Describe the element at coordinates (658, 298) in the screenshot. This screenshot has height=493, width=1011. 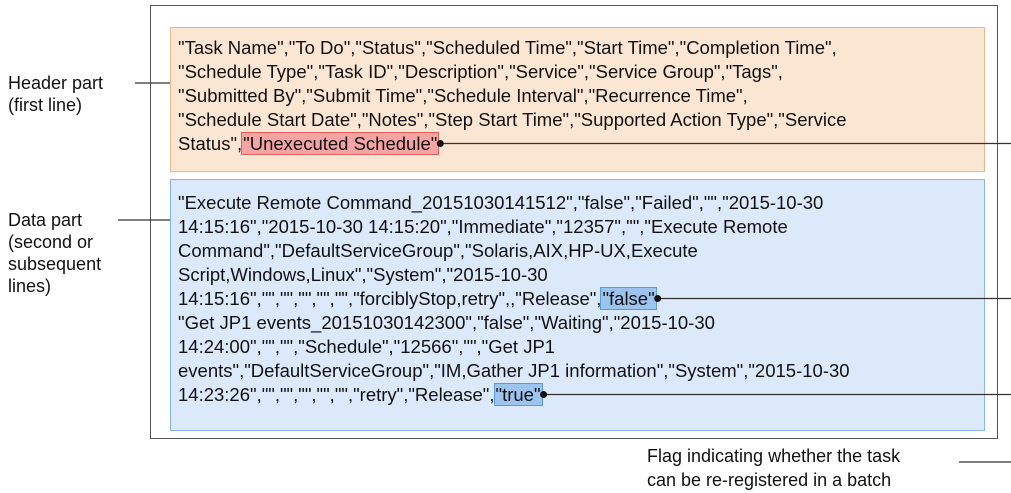
I see `false-flag-dot` at that location.